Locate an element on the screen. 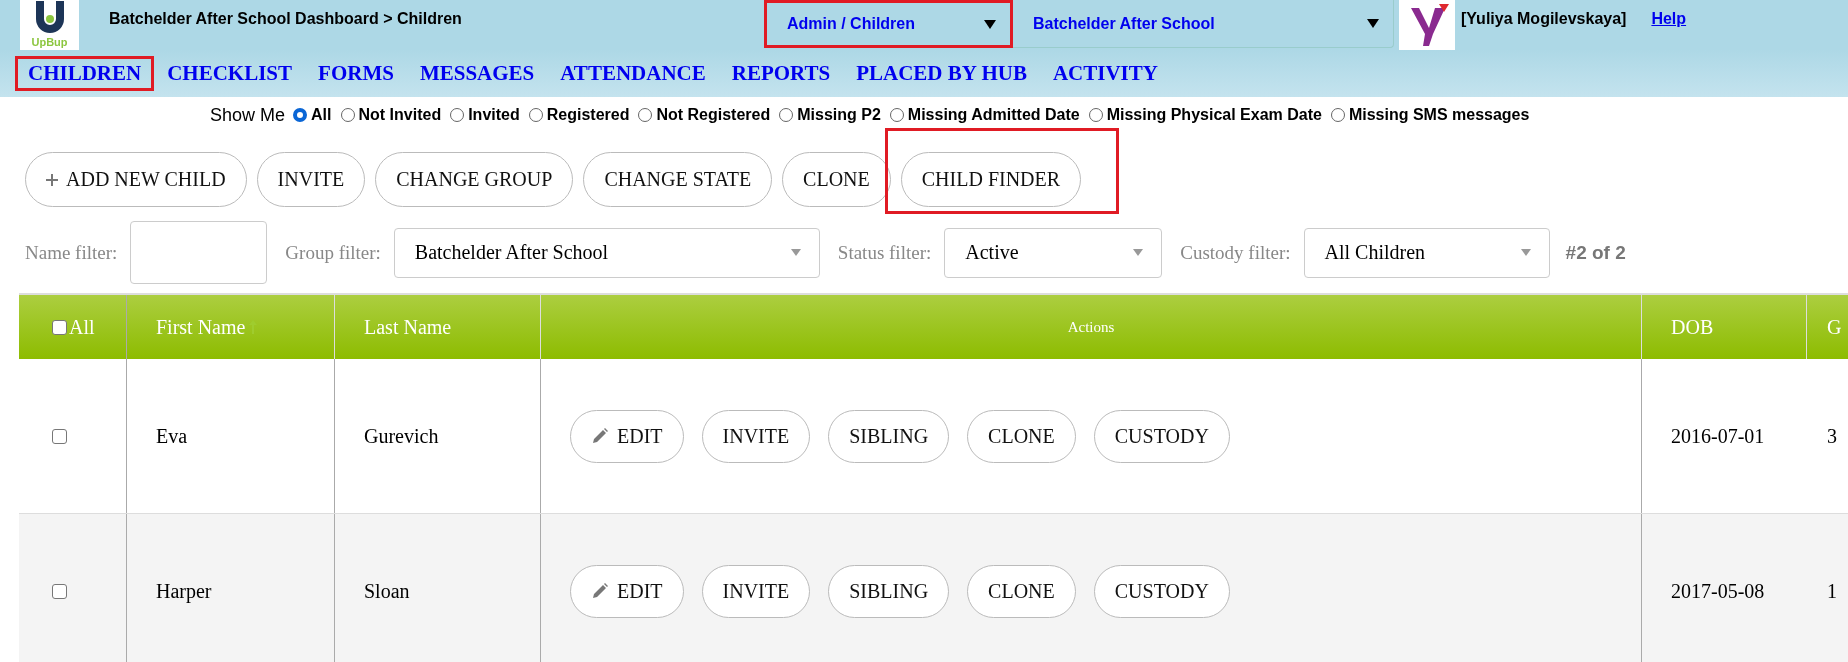  context-dropdown: Batchelder After School is located at coordinates (1203, 24).